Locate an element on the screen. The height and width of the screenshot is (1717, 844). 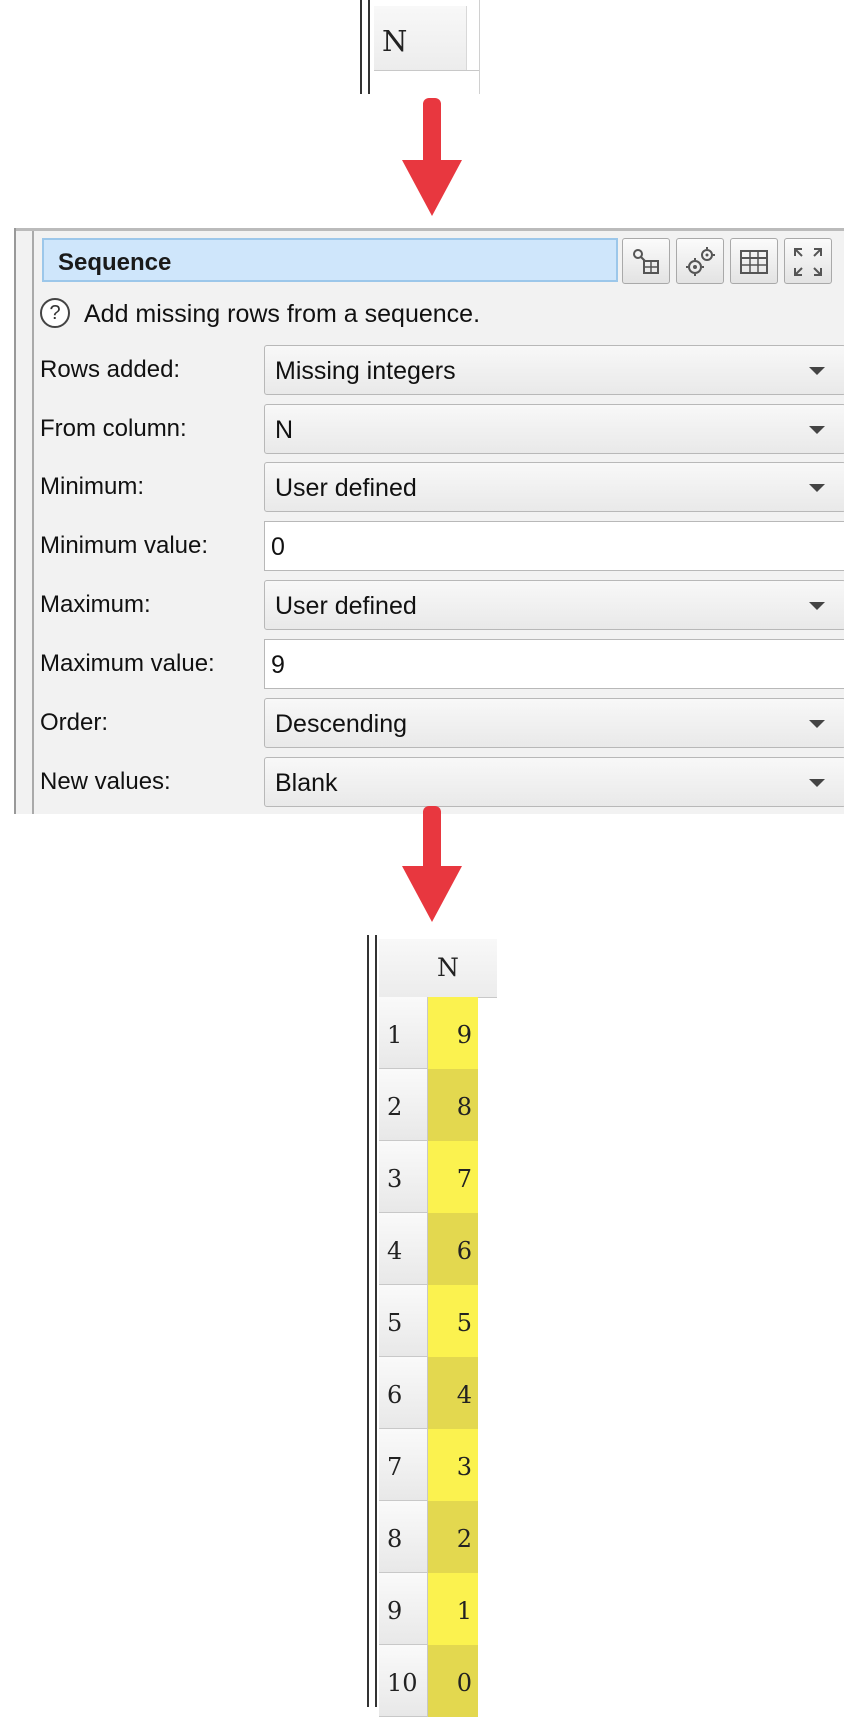
dropdown-value: Missing integers is located at coordinates (365, 371).